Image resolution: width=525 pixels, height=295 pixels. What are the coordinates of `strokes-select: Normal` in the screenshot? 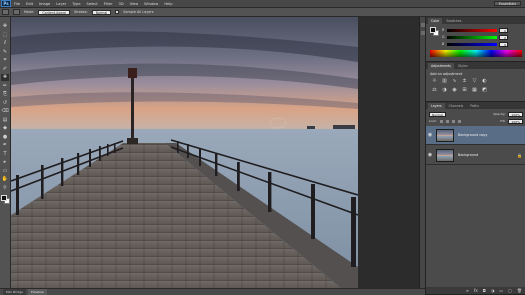 It's located at (101, 12).